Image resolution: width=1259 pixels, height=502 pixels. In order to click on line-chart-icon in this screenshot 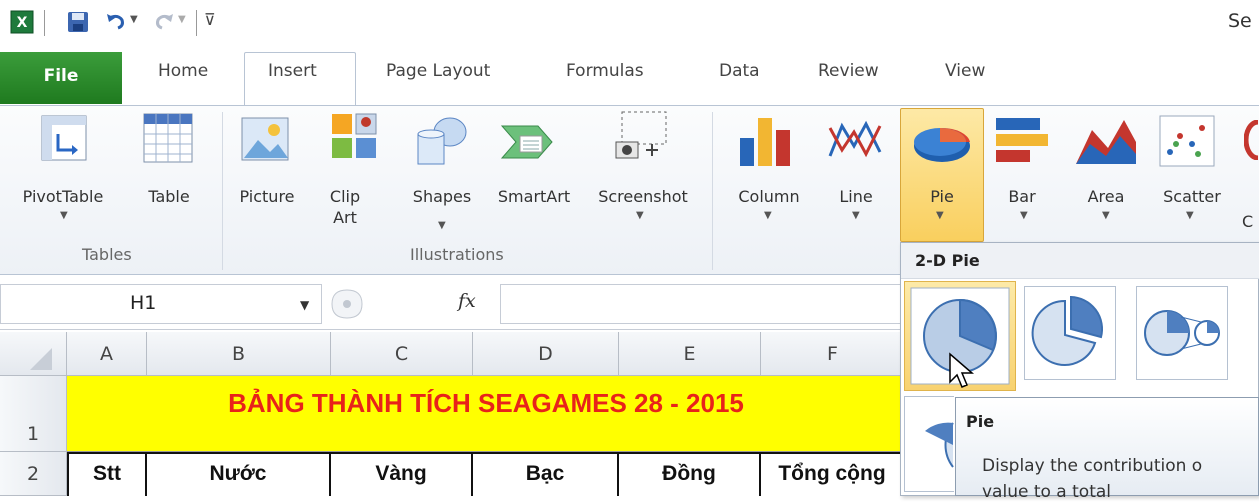, I will do `click(855, 139)`.